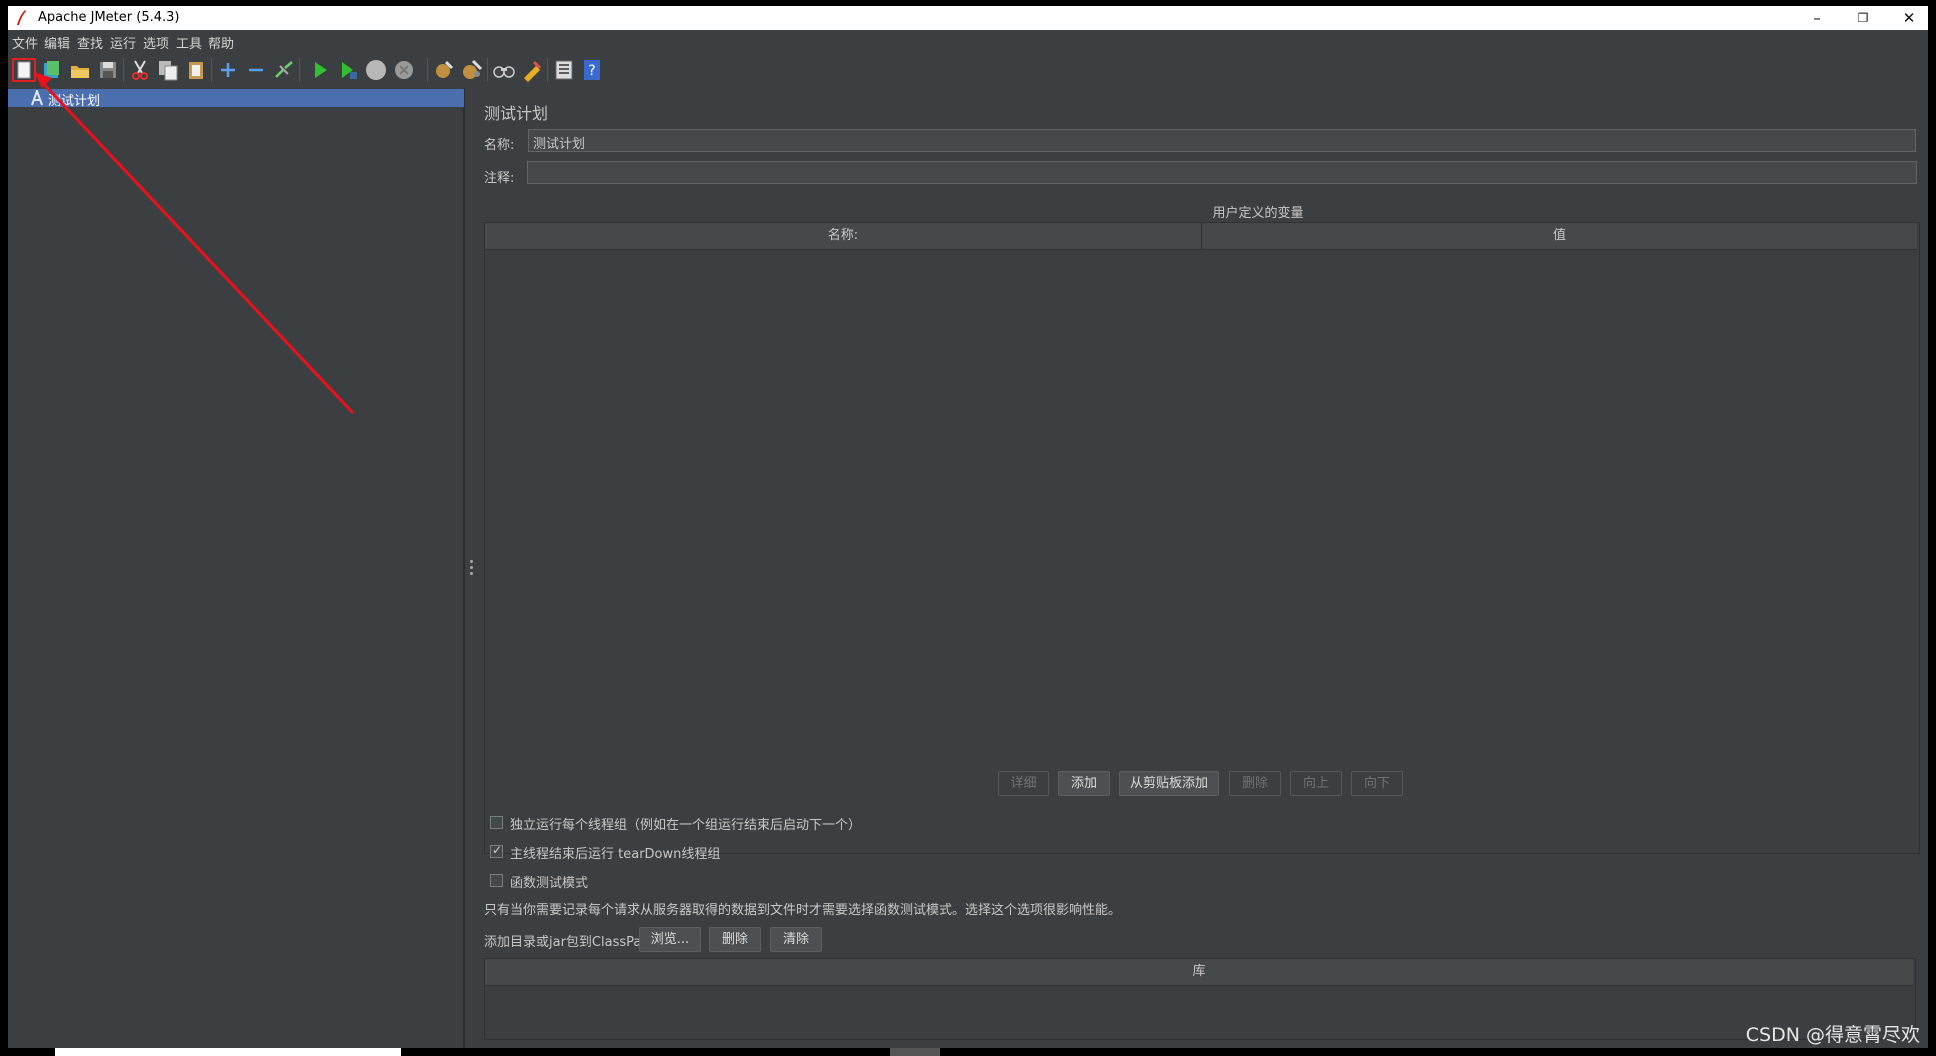  I want to click on checkmark-icon: ✓, so click(497, 850).